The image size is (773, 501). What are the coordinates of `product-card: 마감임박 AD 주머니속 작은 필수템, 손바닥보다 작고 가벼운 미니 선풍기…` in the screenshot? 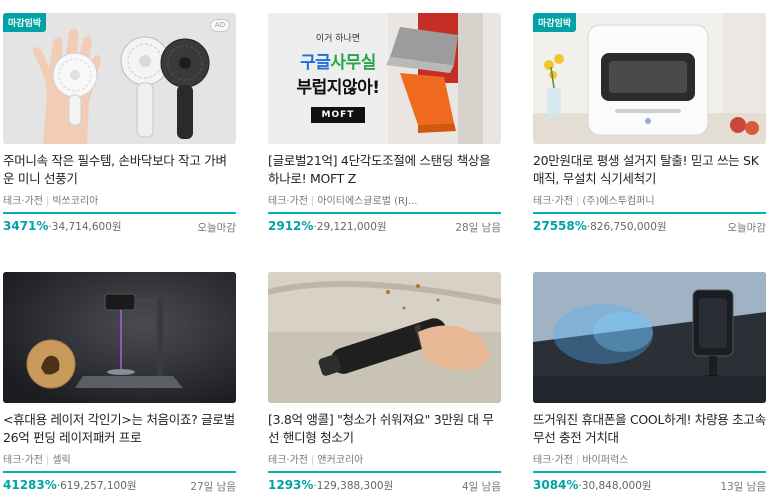 It's located at (119, 124).